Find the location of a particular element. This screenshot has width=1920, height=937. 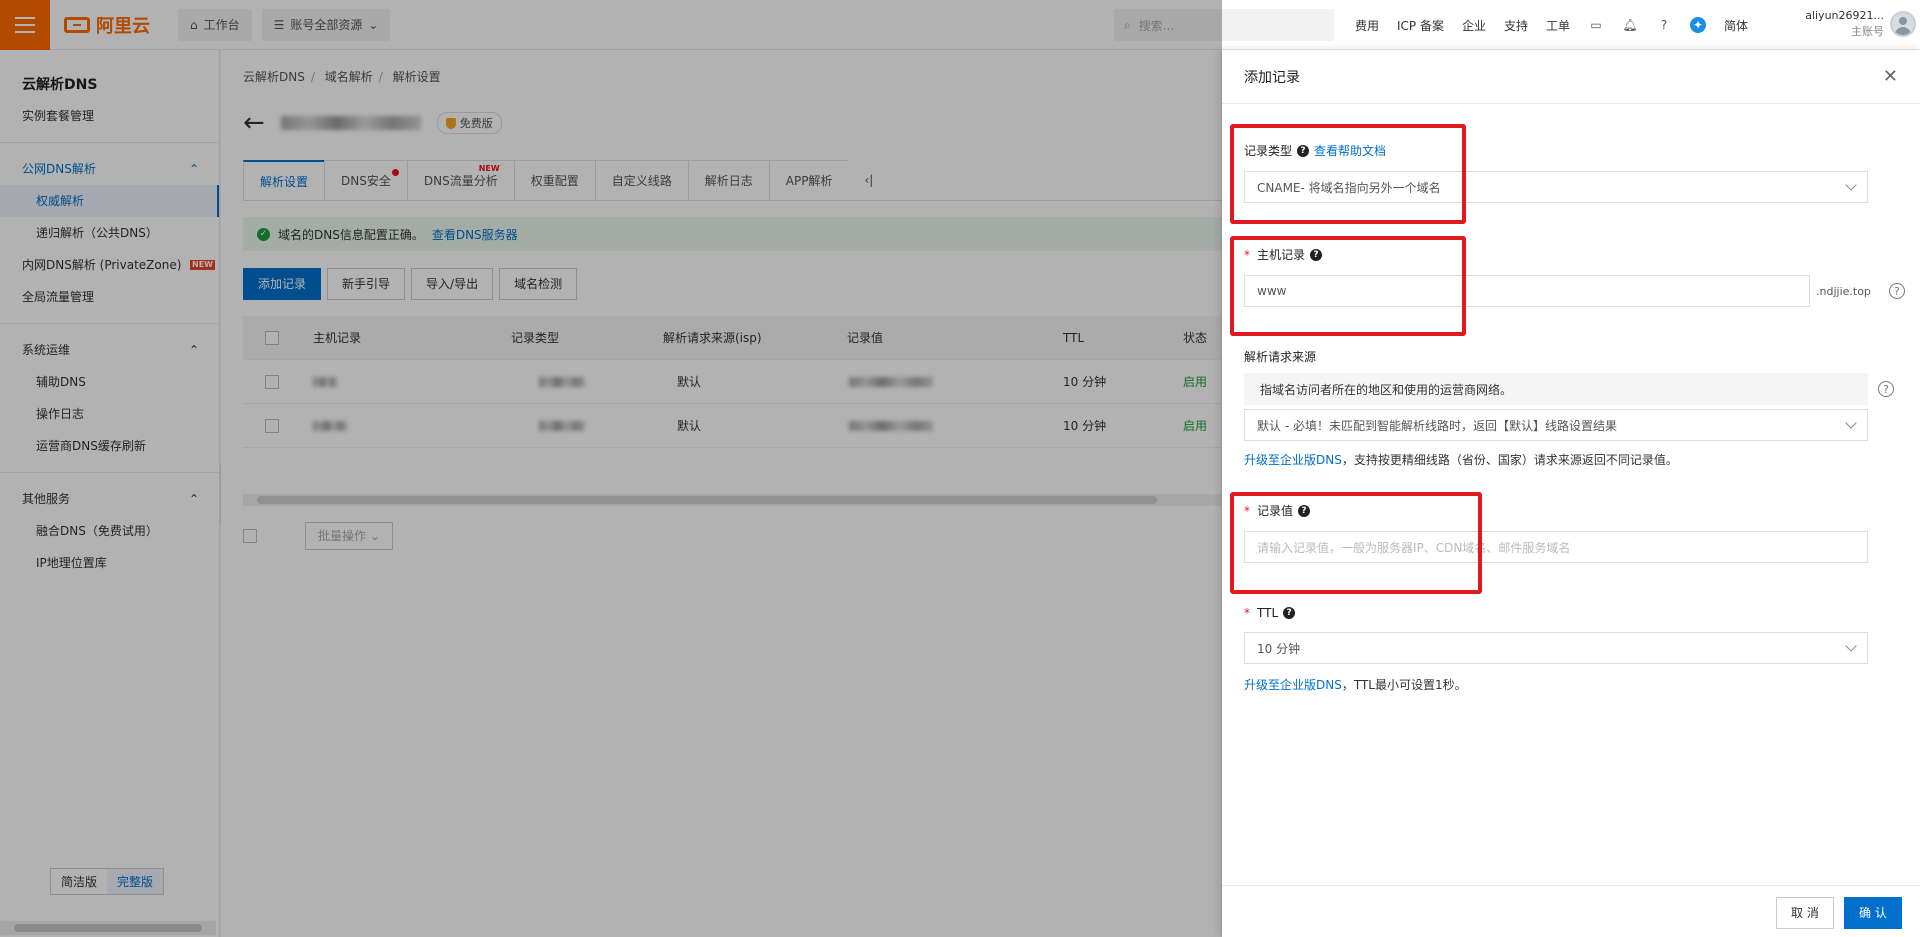

drawer-title: 添加记录 is located at coordinates (1272, 77).